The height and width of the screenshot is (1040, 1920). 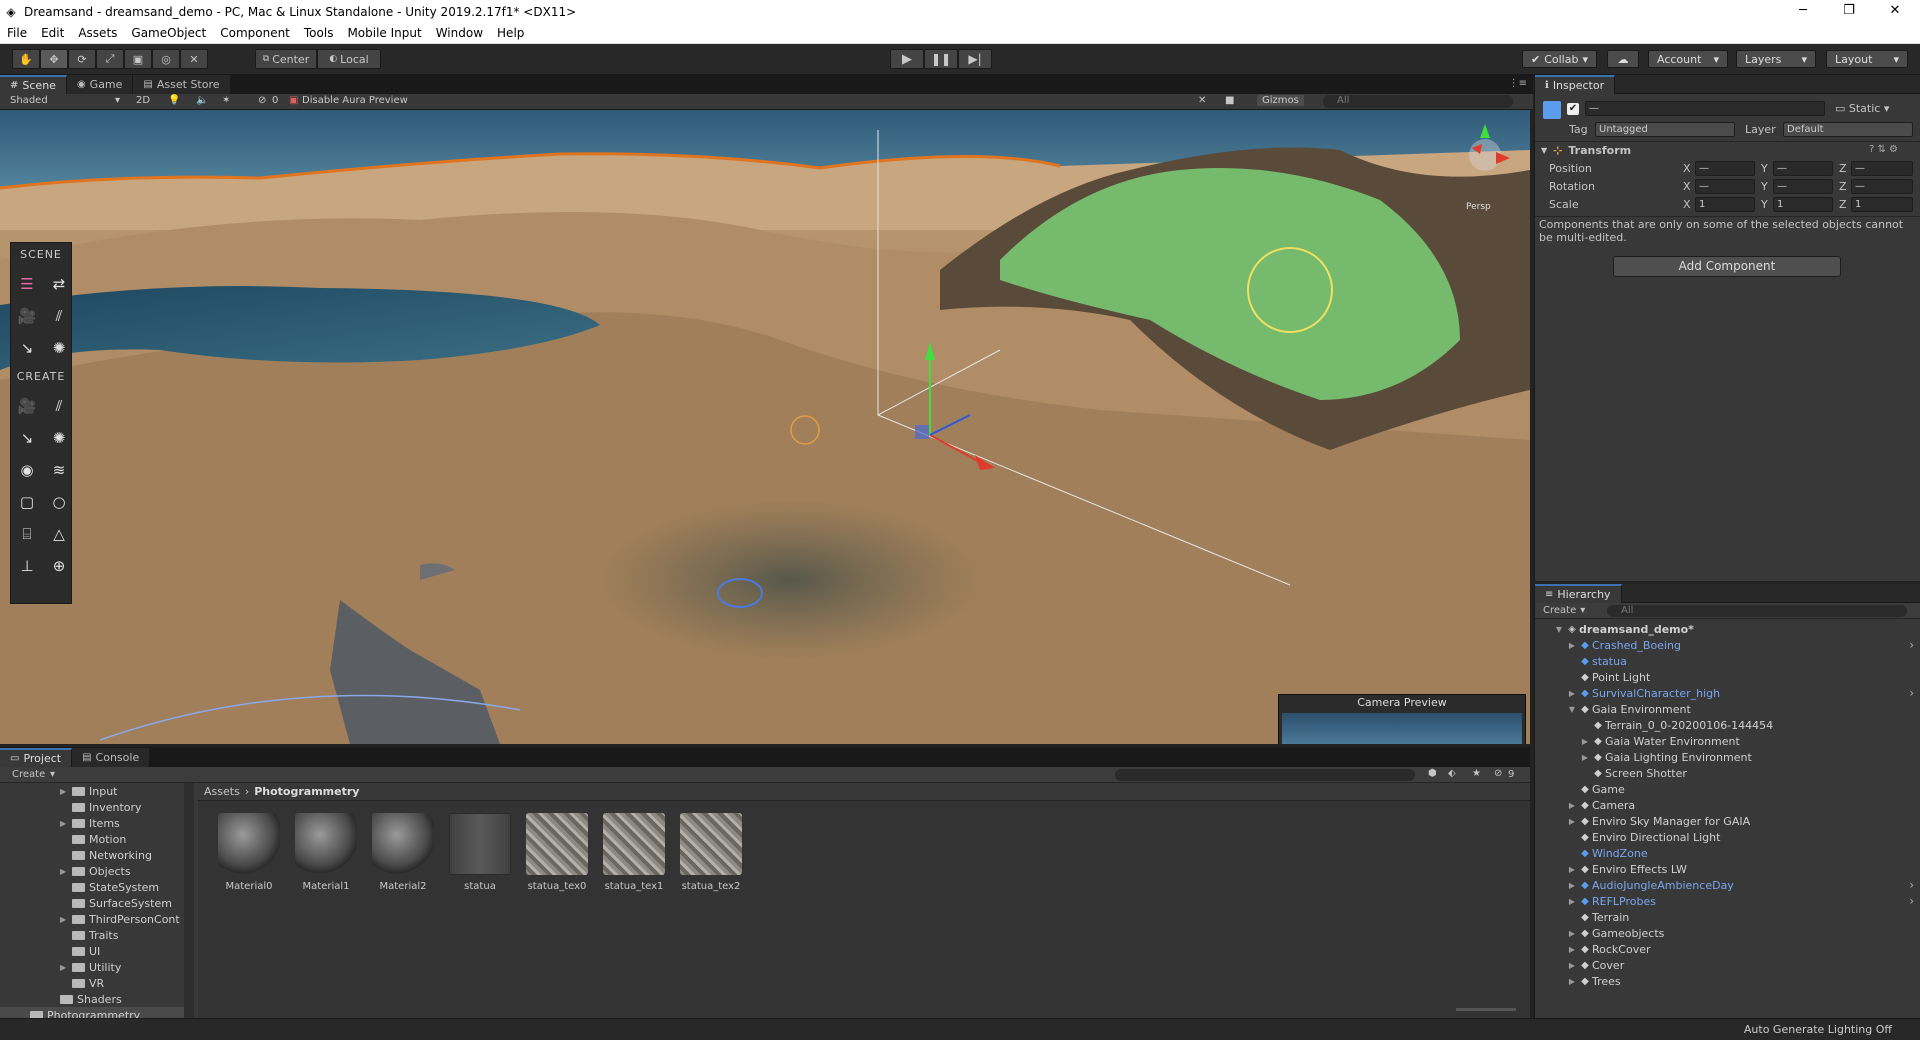 I want to click on hierarchy-item: ▶ ◆ REFLProbes ›, so click(x=1727, y=901).